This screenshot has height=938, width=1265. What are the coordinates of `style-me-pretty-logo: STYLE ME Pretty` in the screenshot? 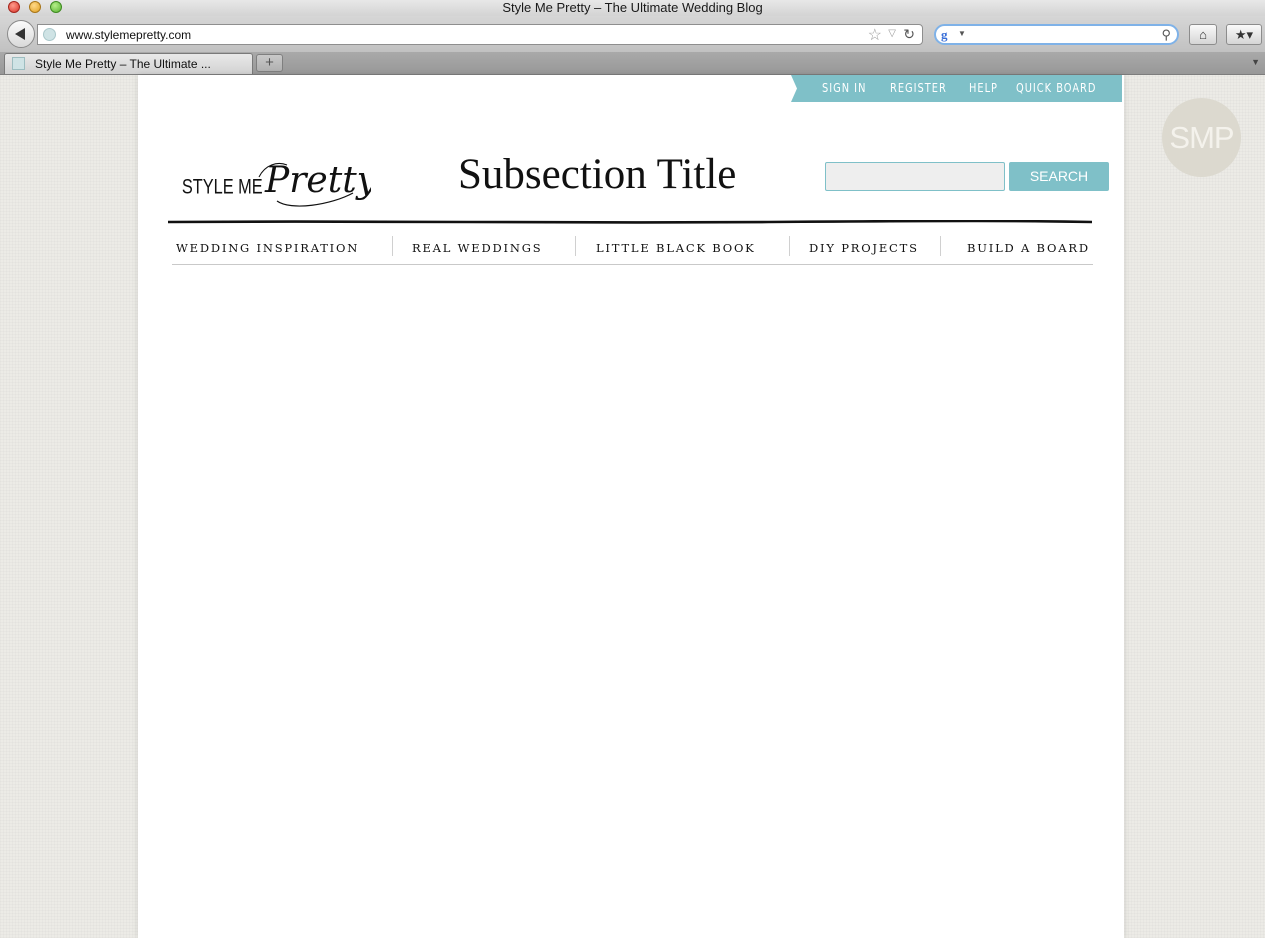 It's located at (276, 182).